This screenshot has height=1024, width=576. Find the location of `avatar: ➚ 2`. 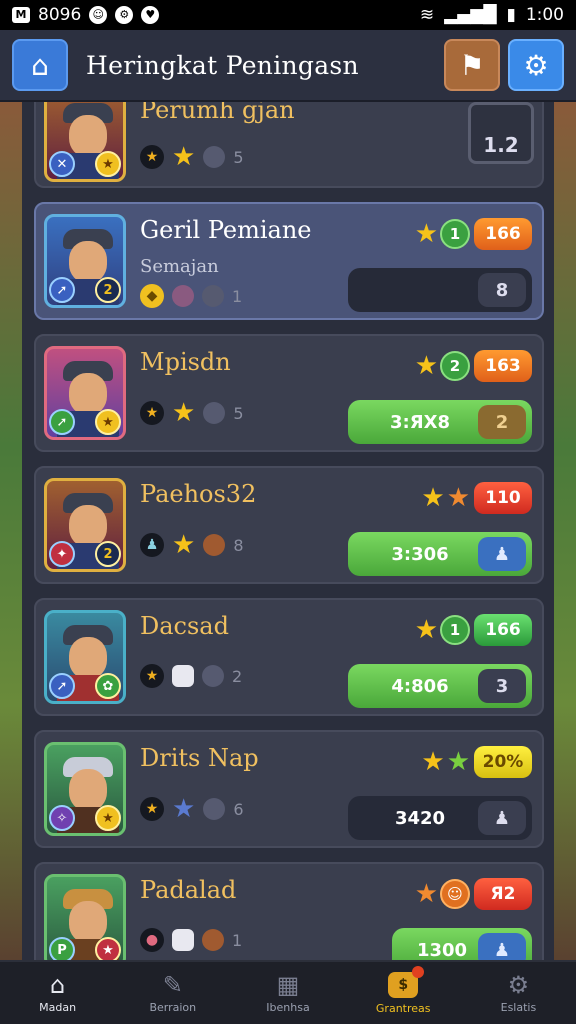

avatar: ➚ 2 is located at coordinates (85, 261).